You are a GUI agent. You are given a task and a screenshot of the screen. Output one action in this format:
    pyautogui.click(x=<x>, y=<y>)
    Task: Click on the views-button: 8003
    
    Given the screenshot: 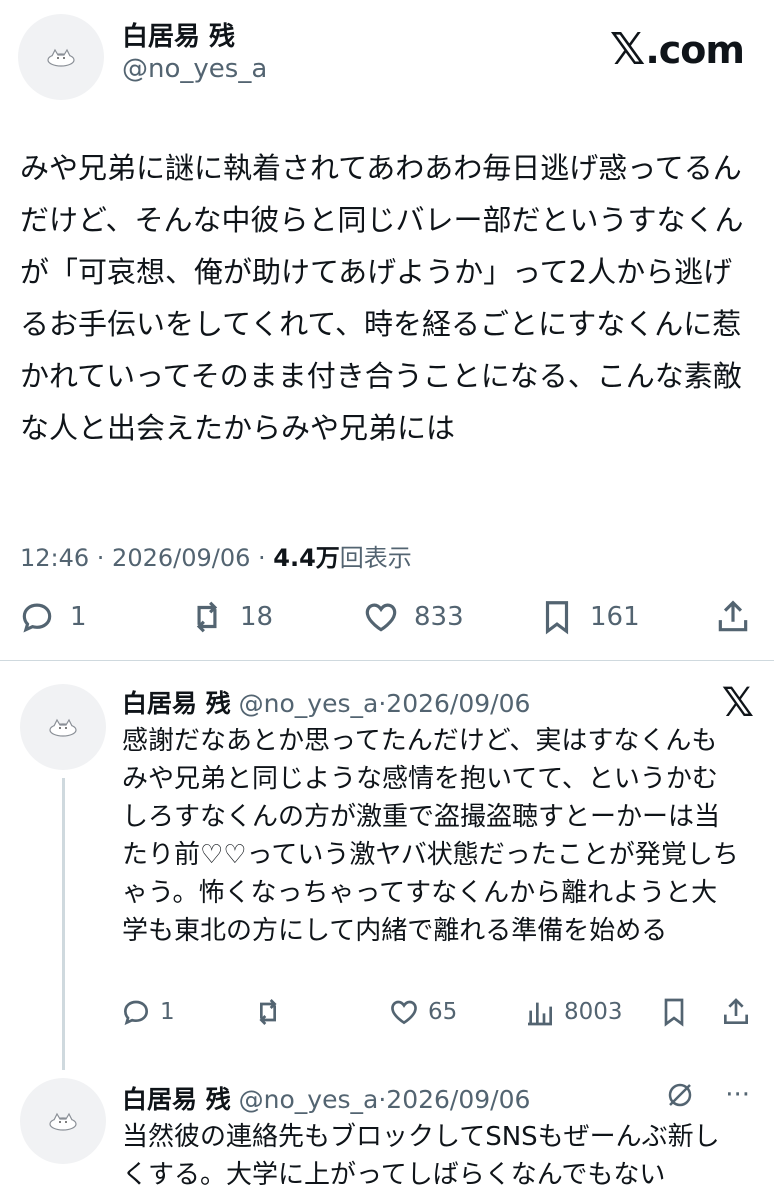 What is the action you would take?
    pyautogui.click(x=573, y=1012)
    